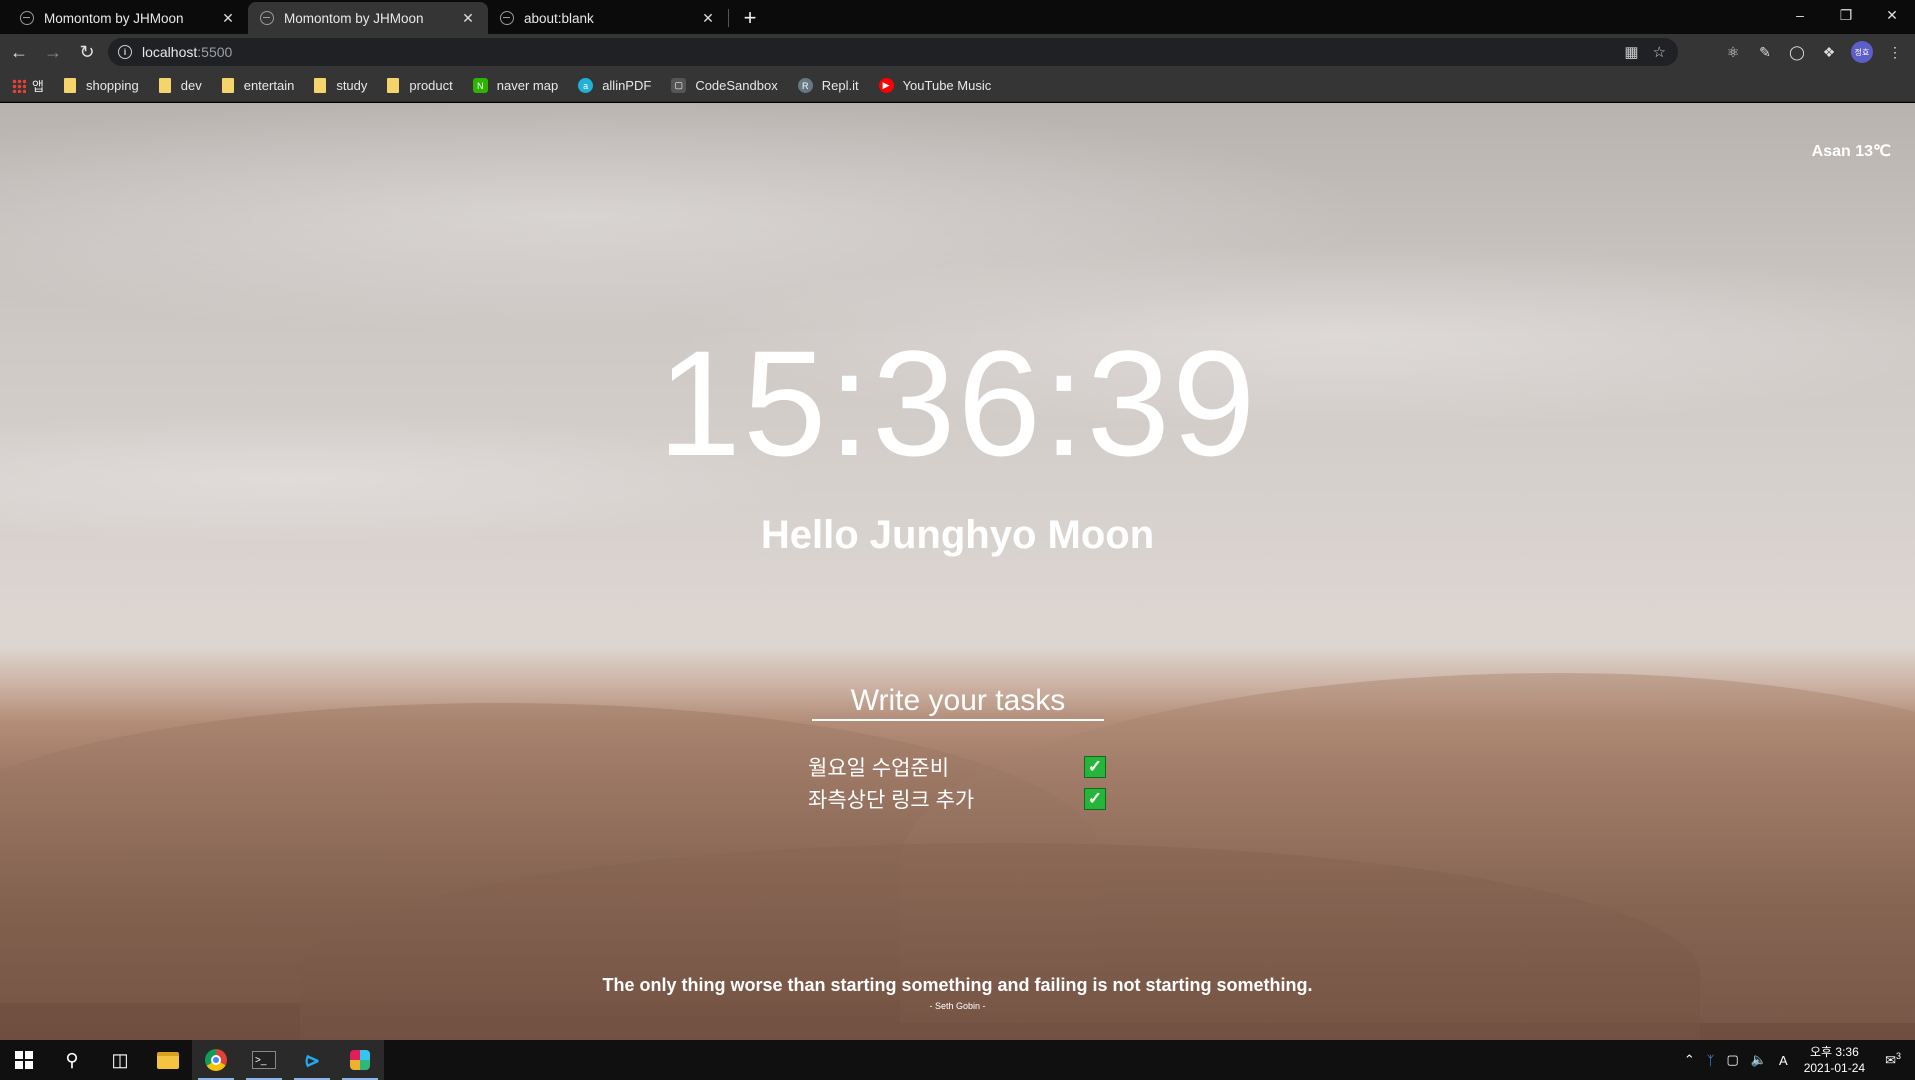  I want to click on vscode-icon: ⪧, so click(312, 1059).